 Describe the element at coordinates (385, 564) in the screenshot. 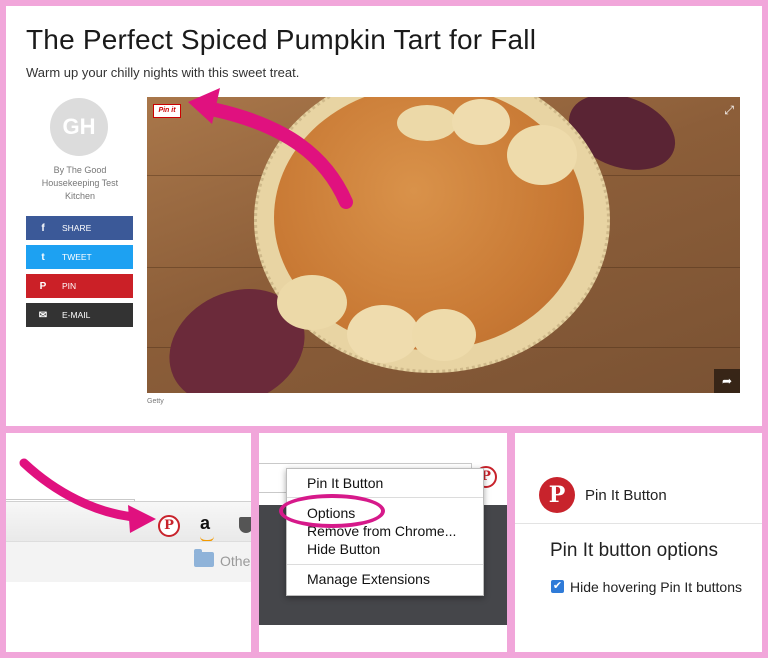

I see `menu-separator` at that location.